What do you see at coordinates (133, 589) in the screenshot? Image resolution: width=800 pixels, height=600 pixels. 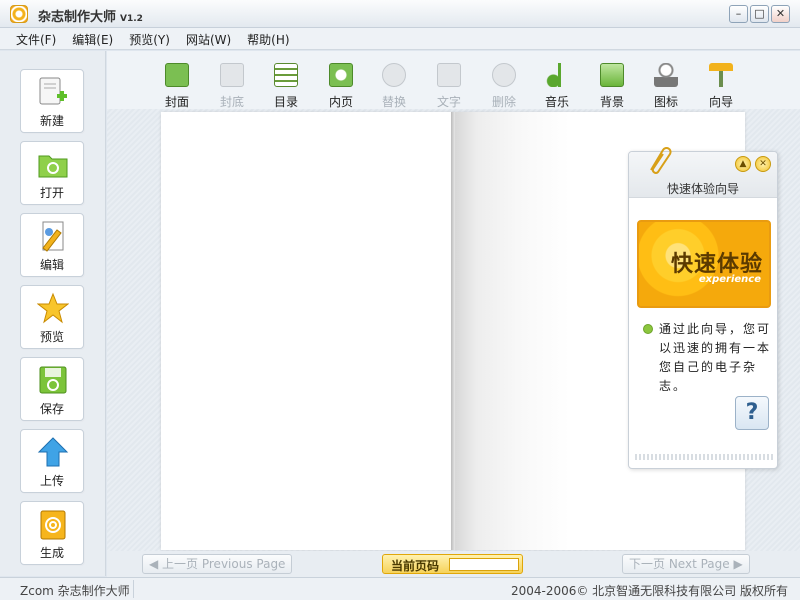 I see `status-separator` at bounding box center [133, 589].